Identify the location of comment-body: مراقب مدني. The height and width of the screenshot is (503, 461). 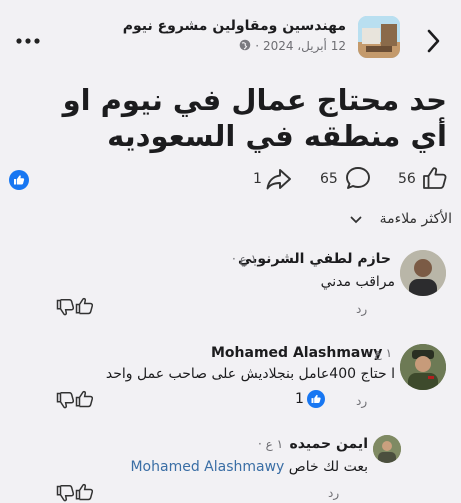
(357, 282).